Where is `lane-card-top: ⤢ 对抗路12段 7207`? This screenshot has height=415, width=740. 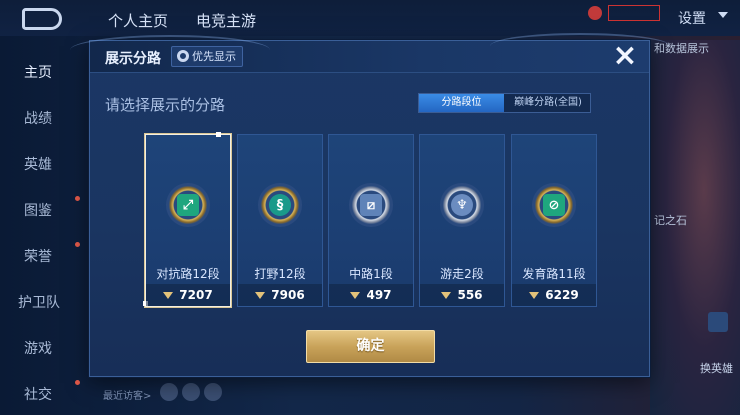
lane-card-top: ⤢ 对抗路12段 7207 is located at coordinates (187, 219).